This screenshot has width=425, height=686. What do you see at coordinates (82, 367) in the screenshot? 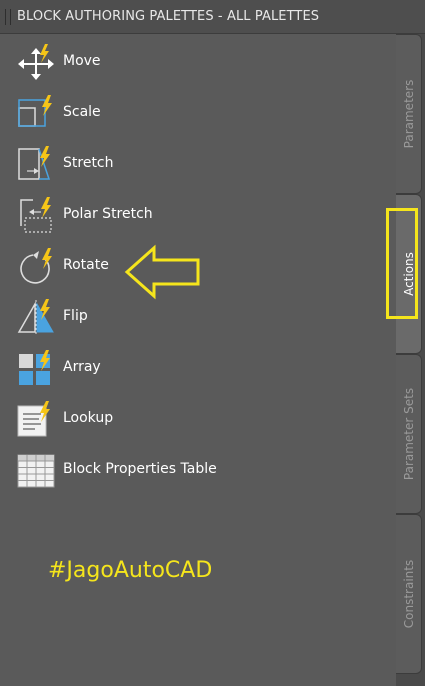
I see `action-label: Array` at bounding box center [82, 367].